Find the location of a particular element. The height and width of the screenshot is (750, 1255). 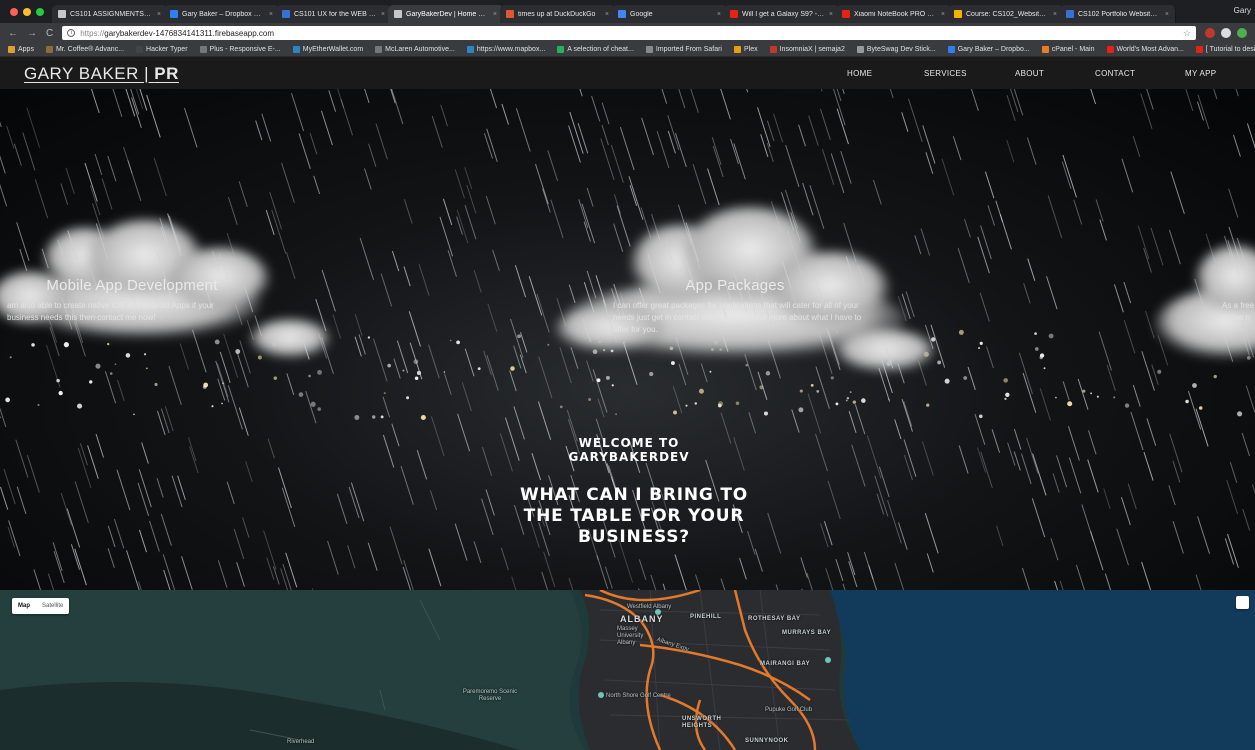

extension-shield-icon is located at coordinates (1210, 33).